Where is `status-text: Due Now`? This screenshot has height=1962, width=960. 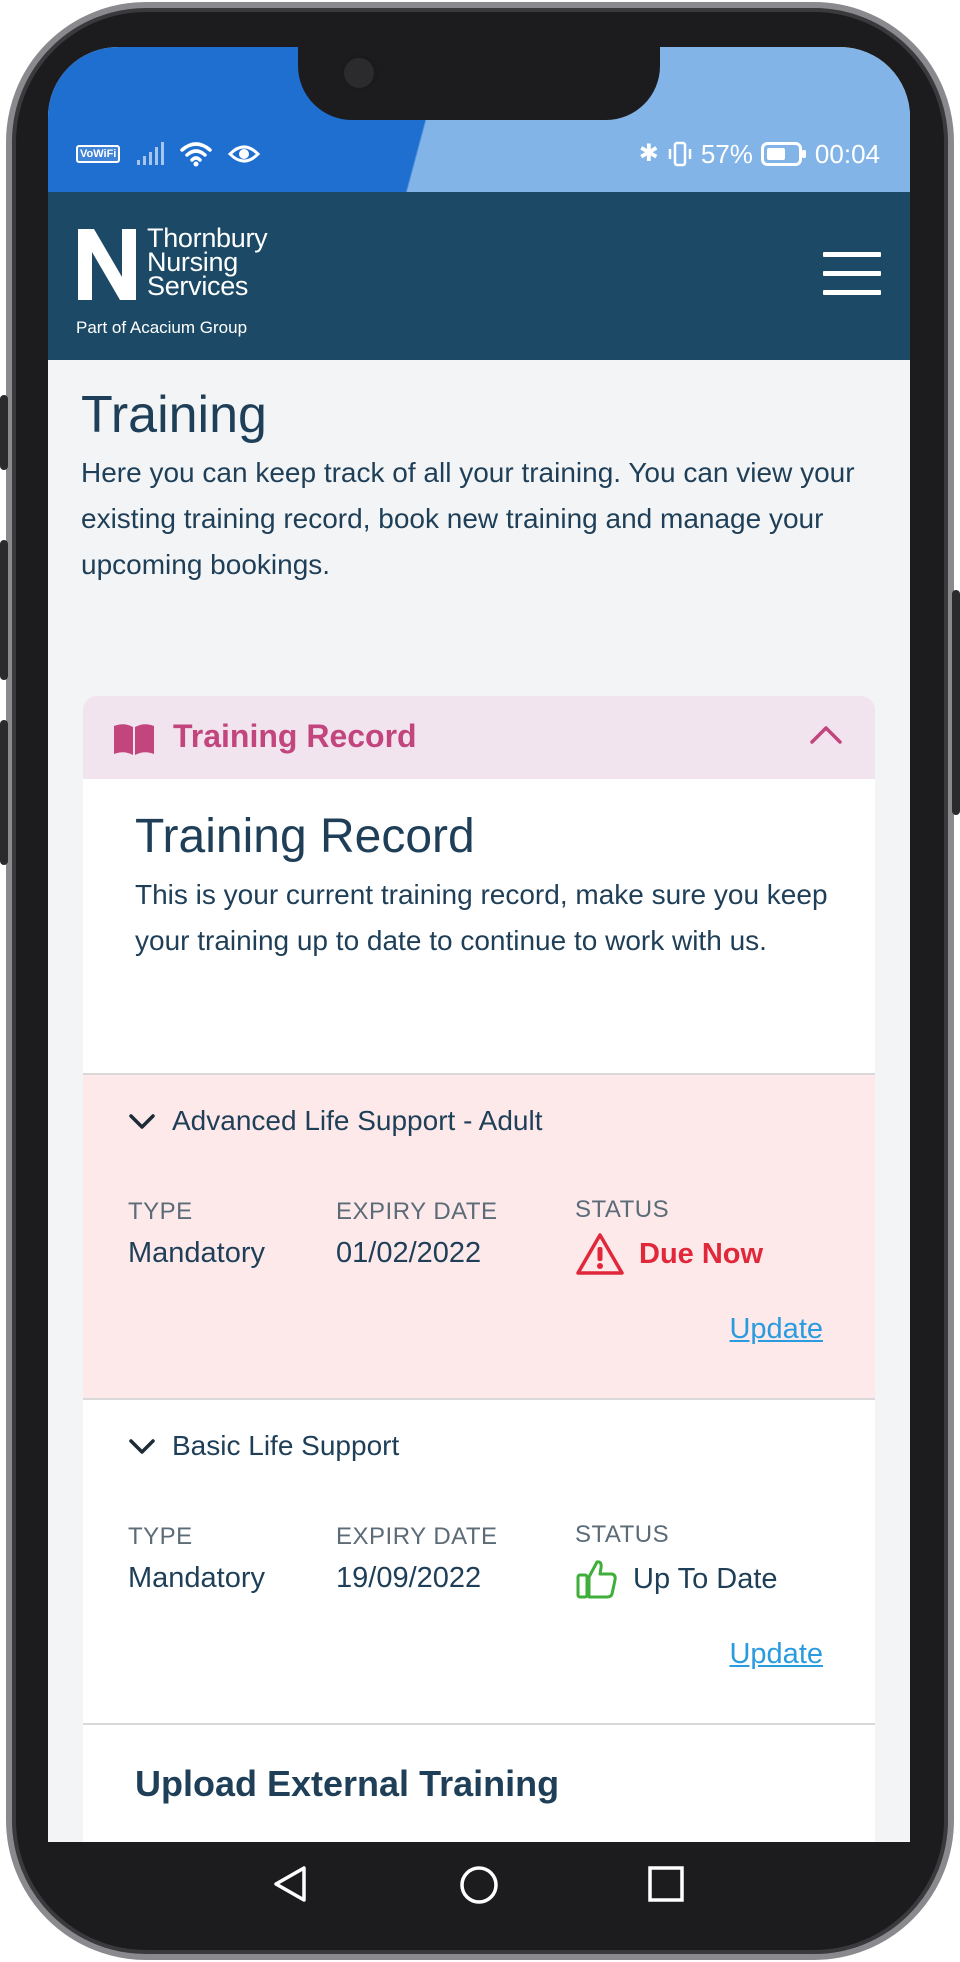 status-text: Due Now is located at coordinates (701, 1253).